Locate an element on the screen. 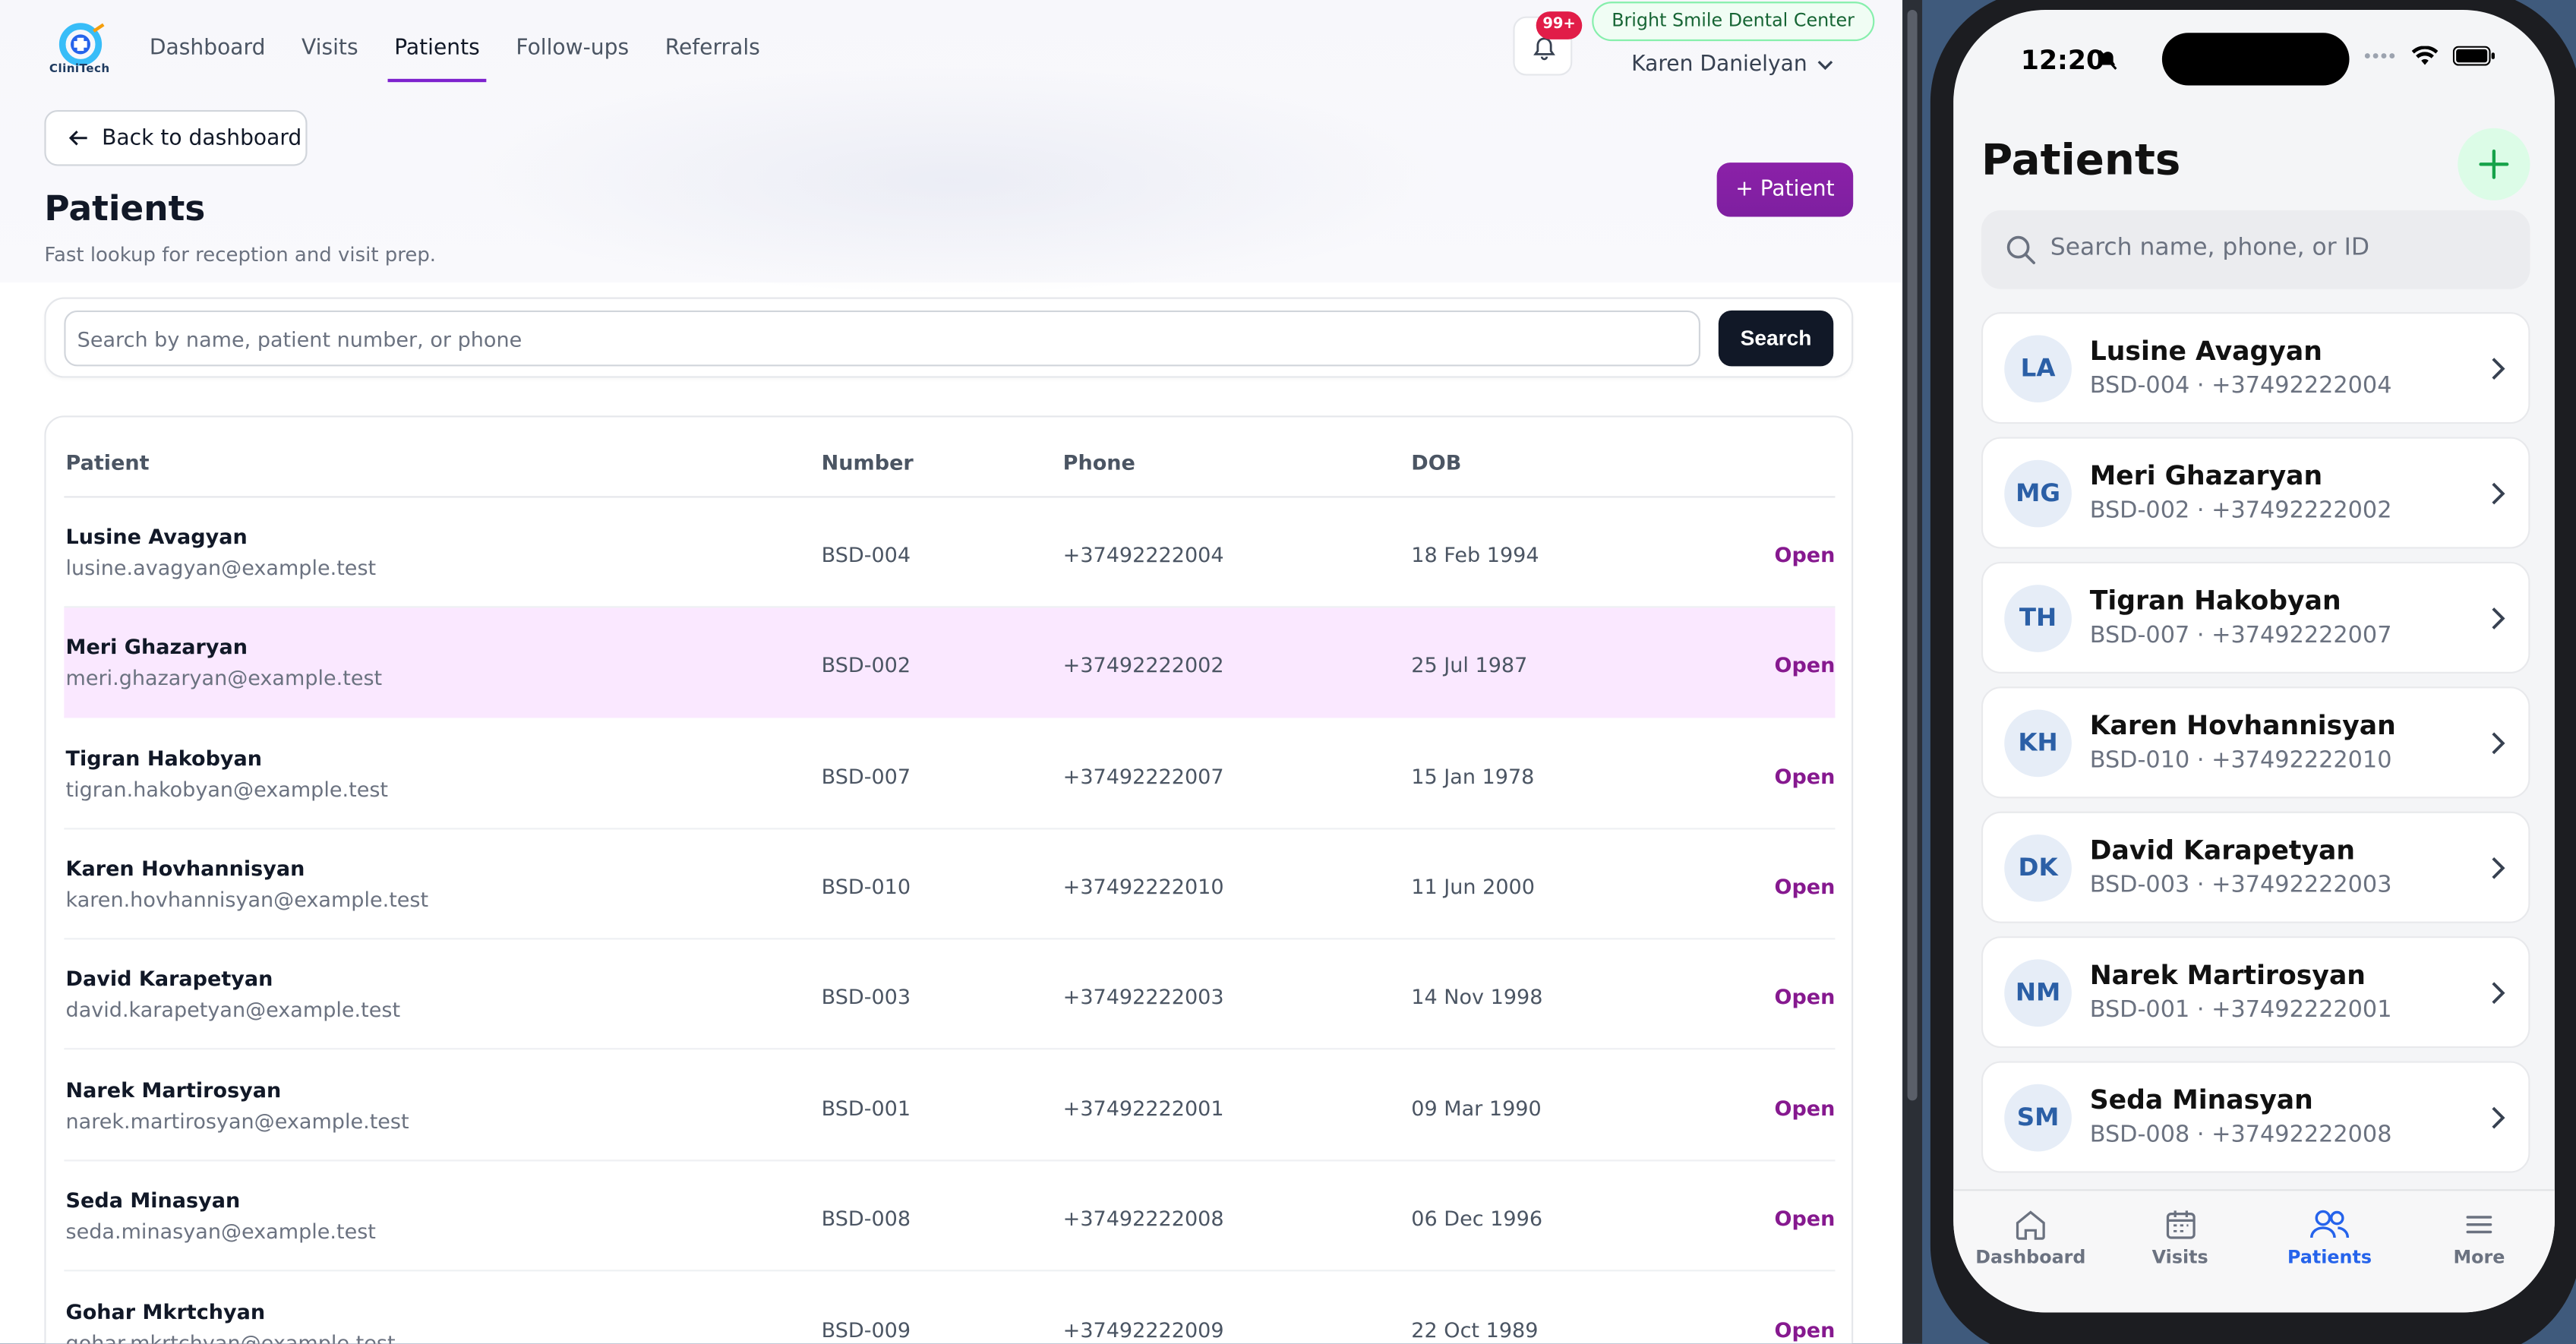 The height and width of the screenshot is (1344, 2576). patient-phone: +37492222003 is located at coordinates (1143, 996).